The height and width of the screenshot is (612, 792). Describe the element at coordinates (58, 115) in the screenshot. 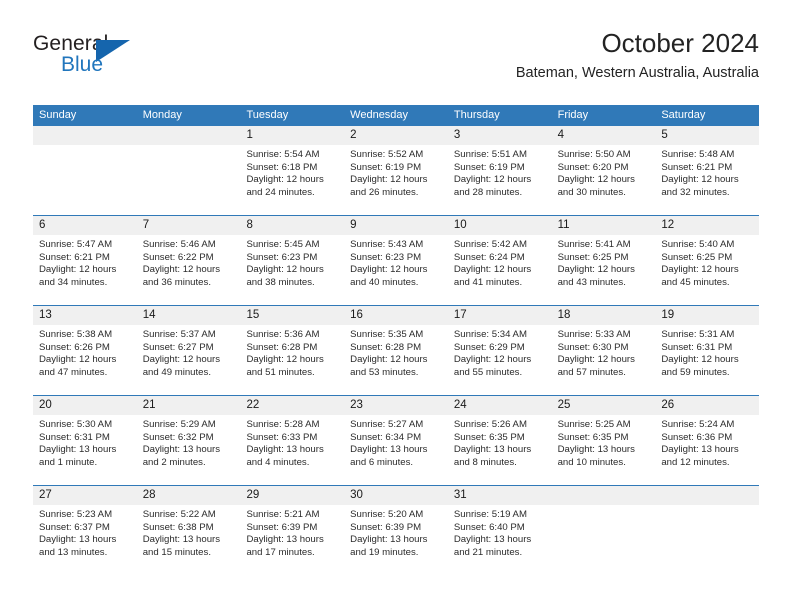

I see `weekday-header-sunday: Sunday` at that location.